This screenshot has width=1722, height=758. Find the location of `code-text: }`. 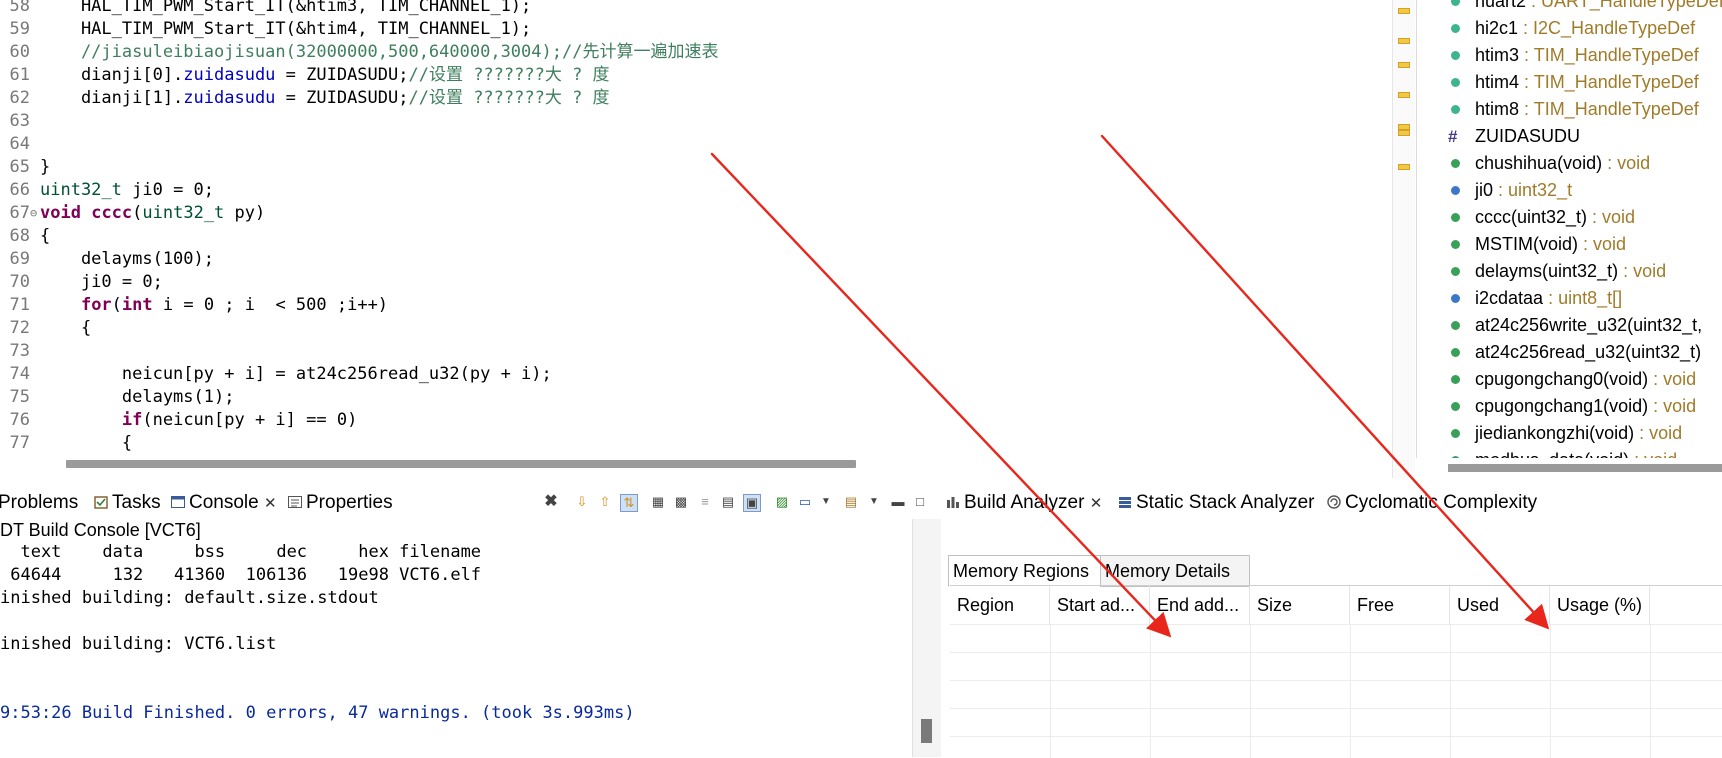

code-text: } is located at coordinates (45, 167).